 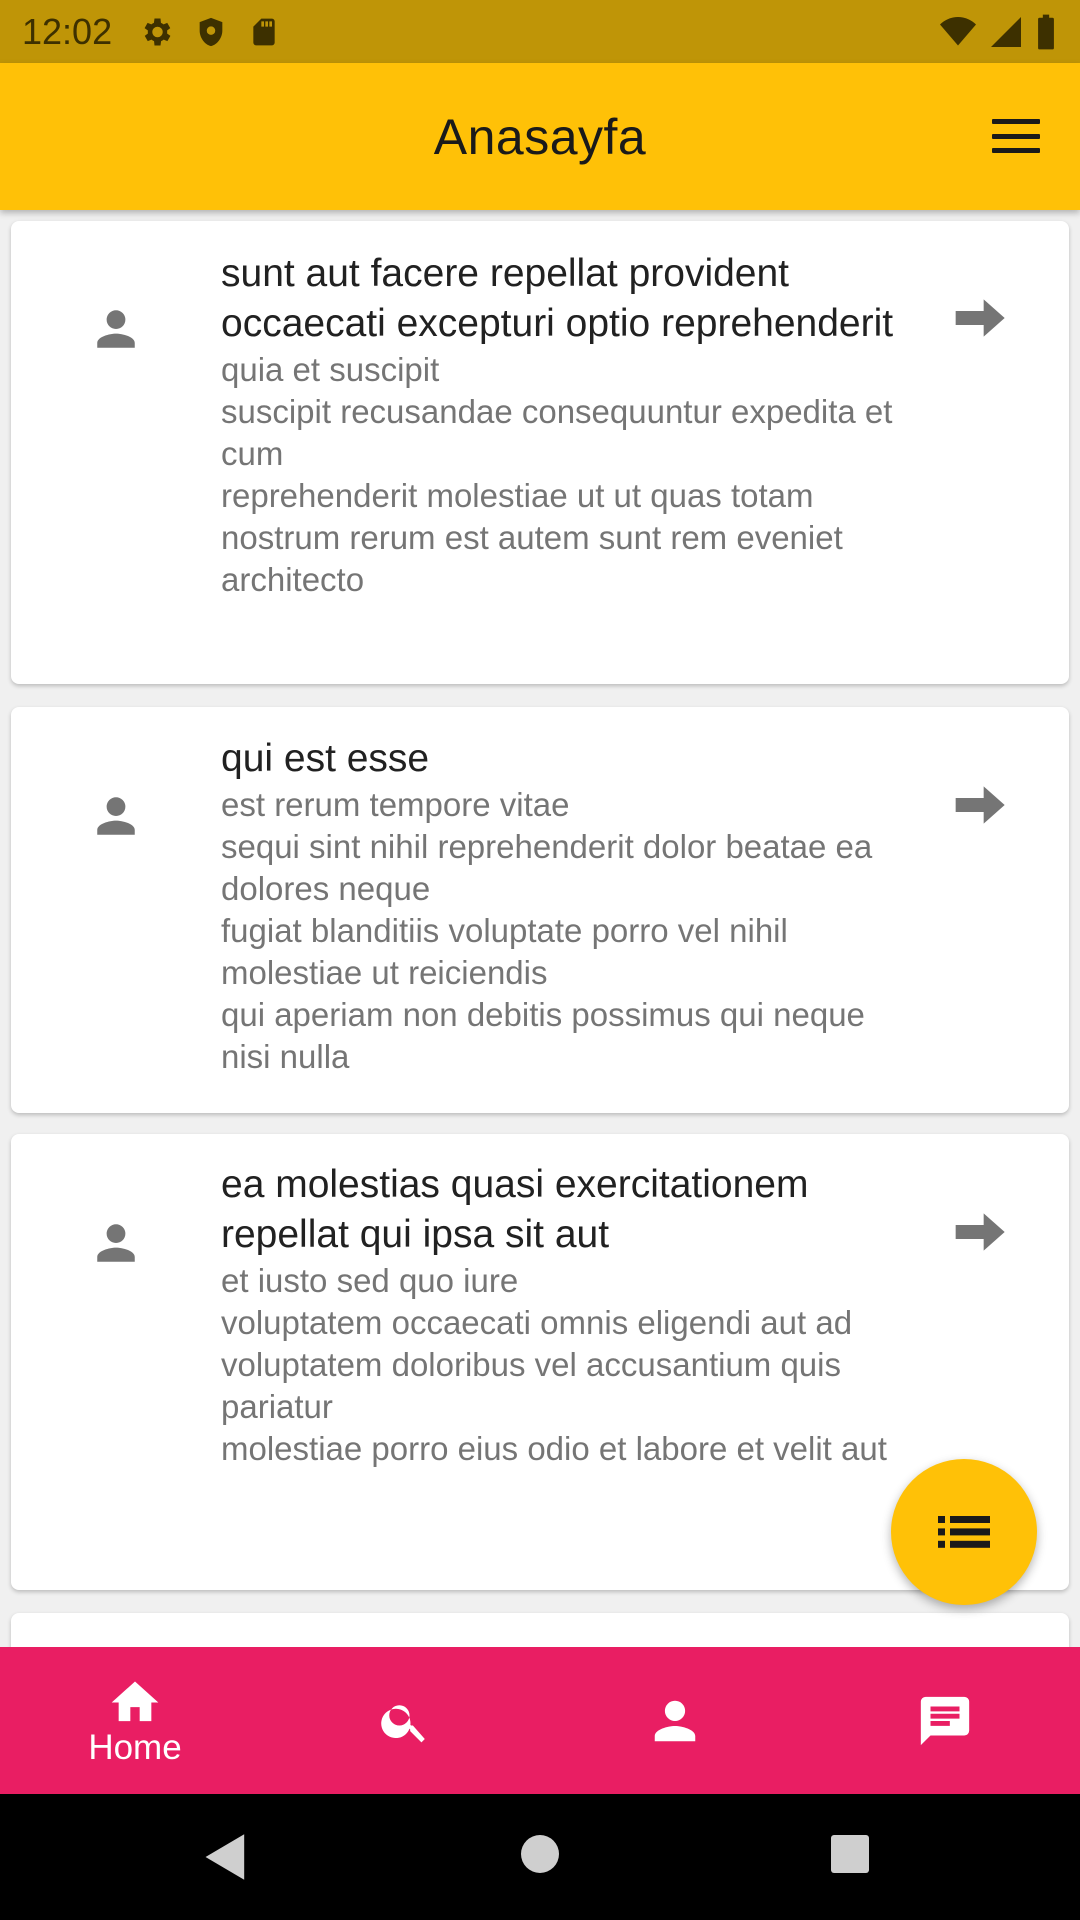 I want to click on back-icon, so click(x=226, y=1857).